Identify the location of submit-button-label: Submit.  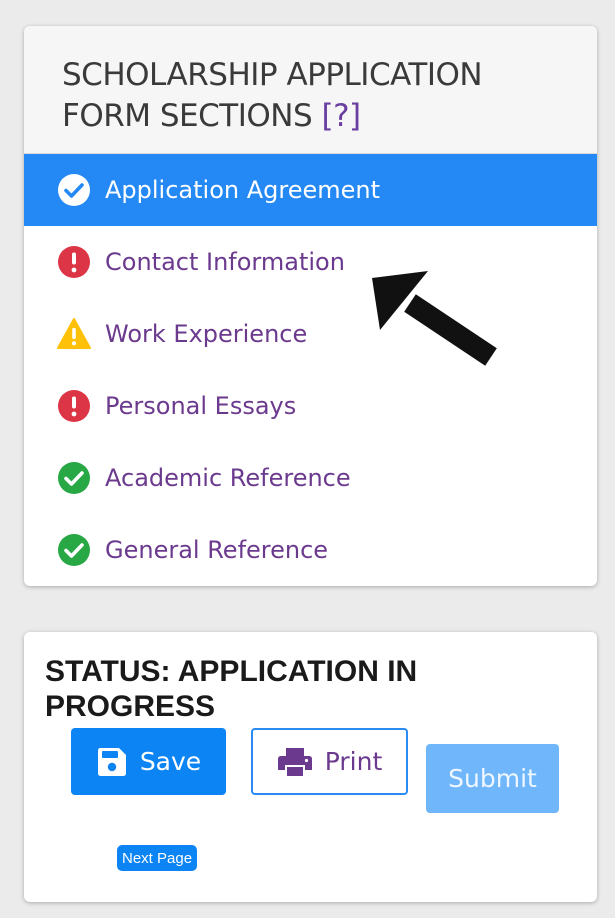
(492, 778).